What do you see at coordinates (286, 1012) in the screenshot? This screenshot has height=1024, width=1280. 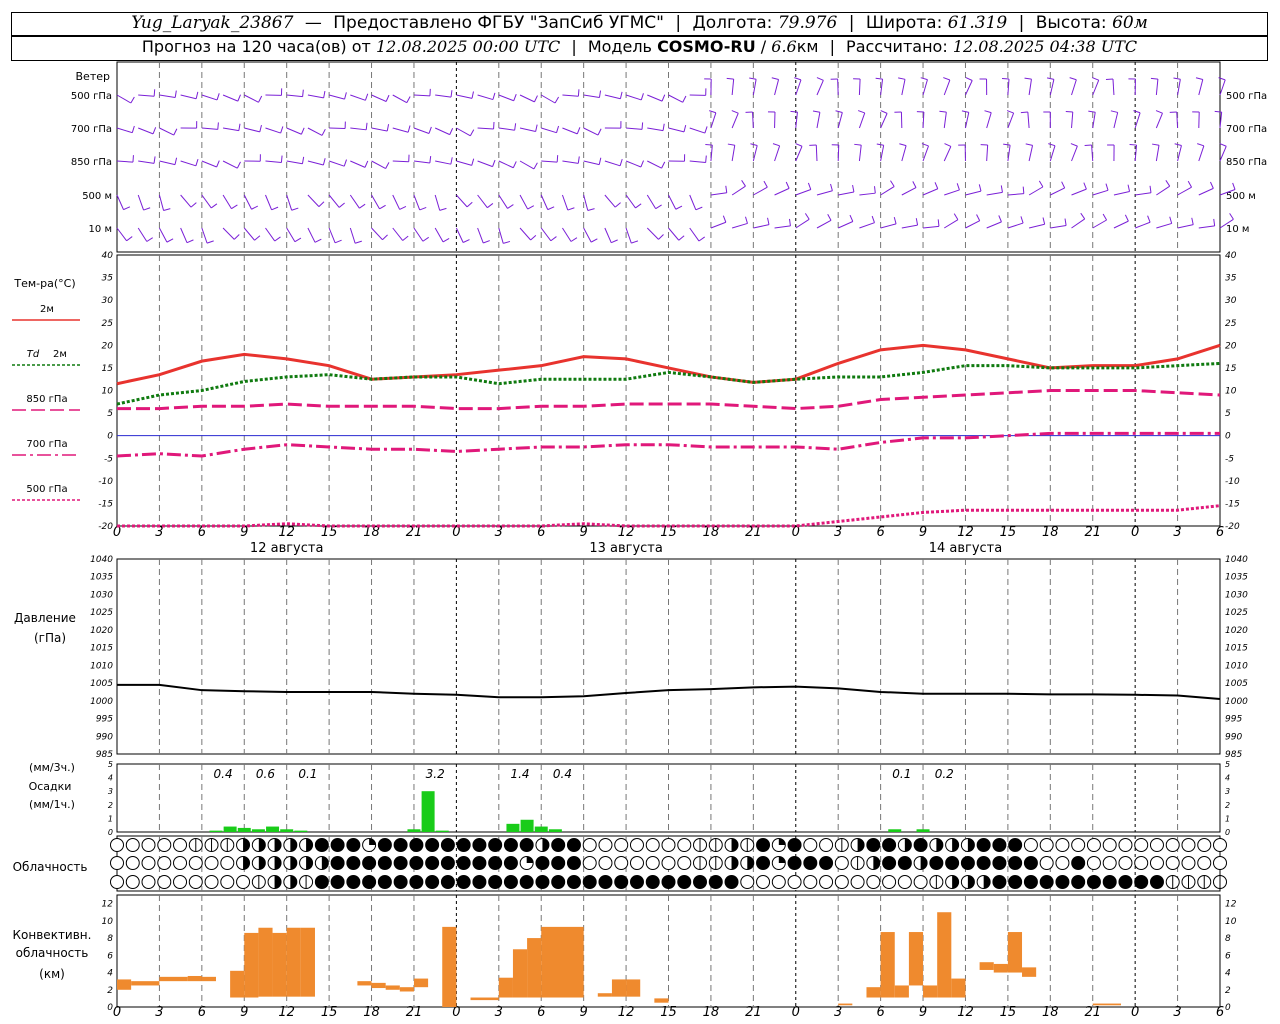 I see `hour-tick-label: 12` at bounding box center [286, 1012].